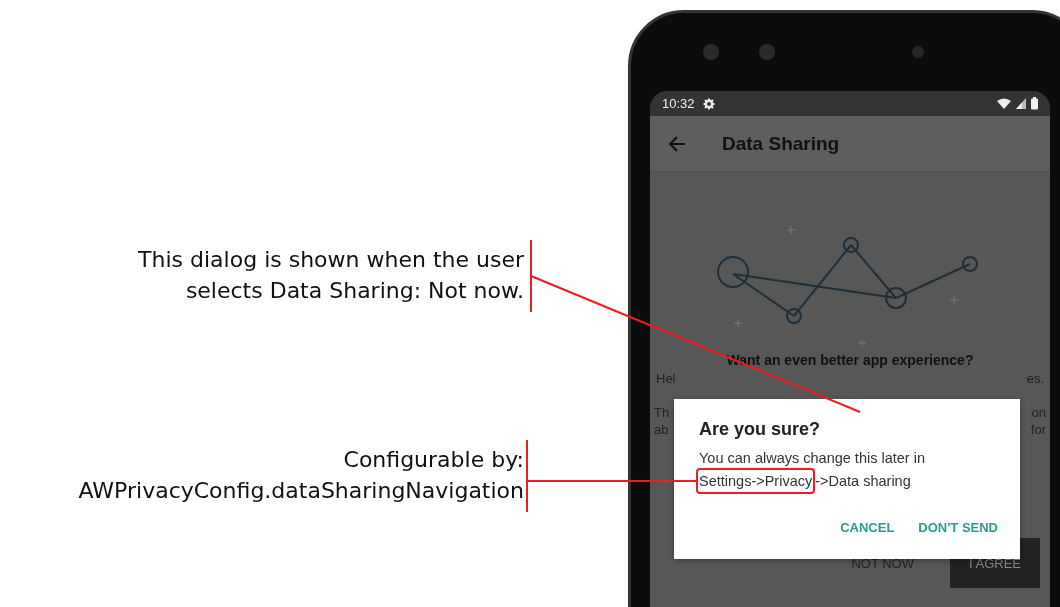  I want to click on battery-icon, so click(1034, 103).